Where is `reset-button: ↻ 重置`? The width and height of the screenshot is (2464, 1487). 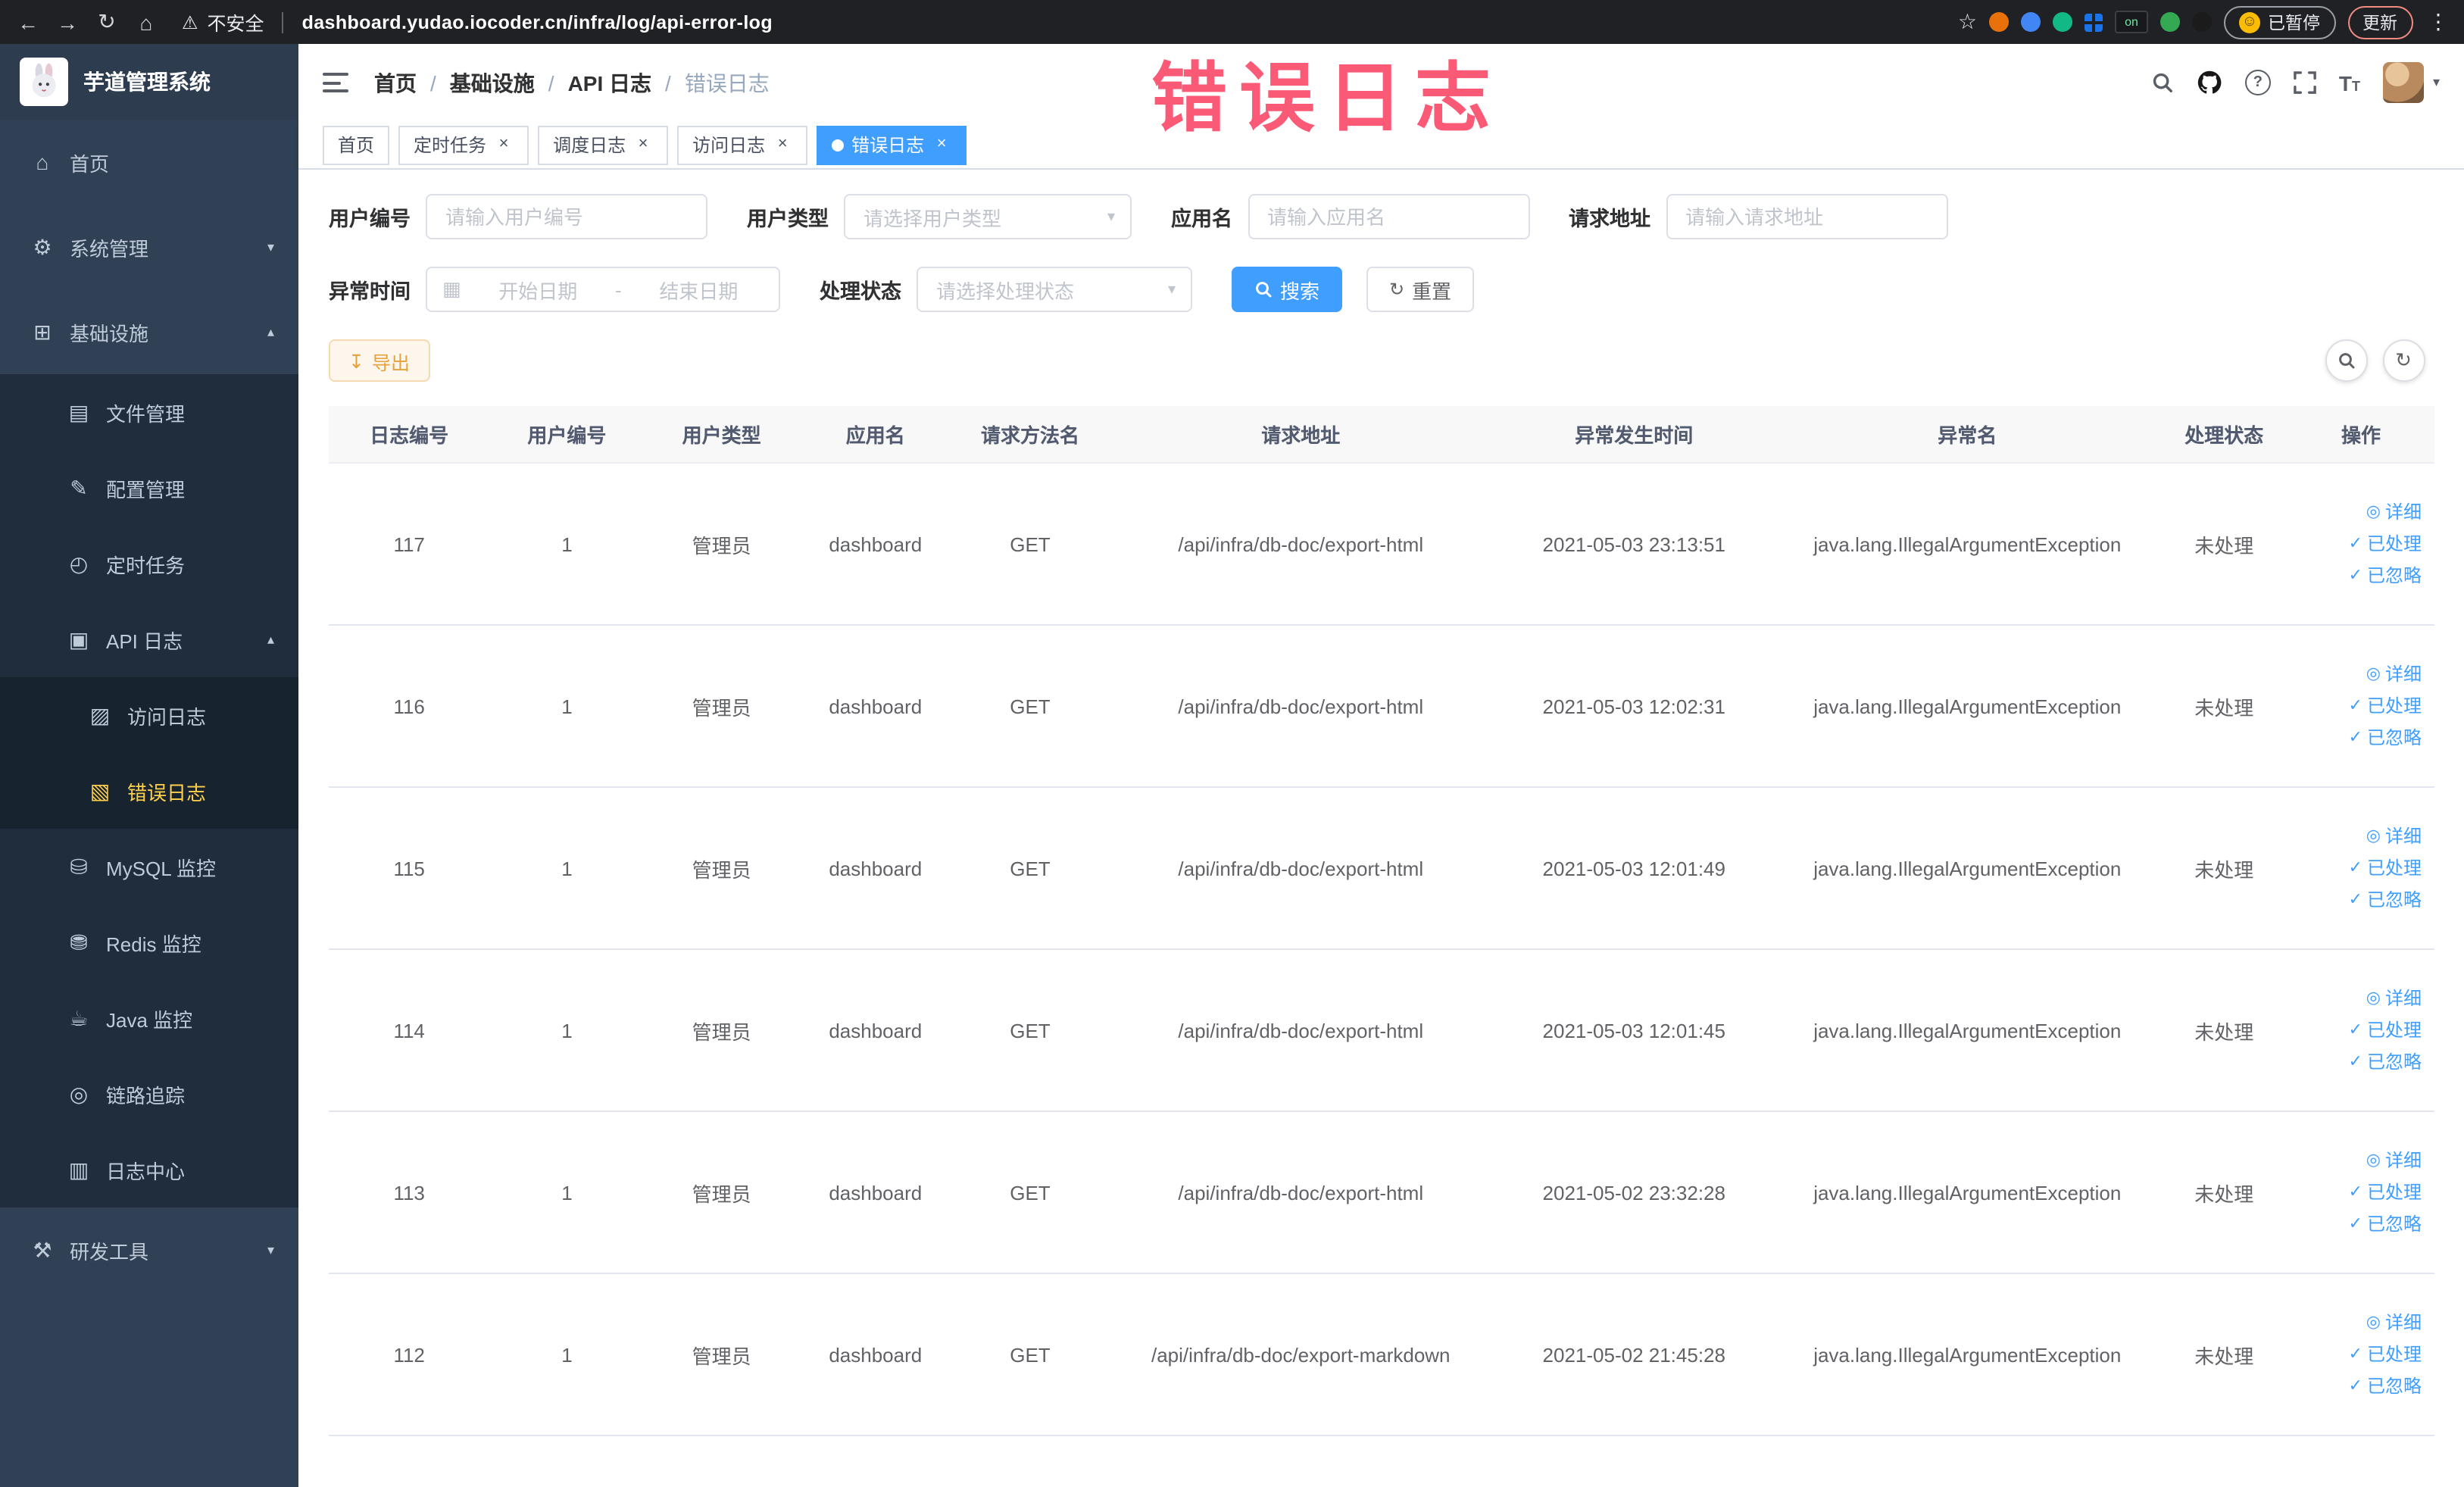 reset-button: ↻ 重置 is located at coordinates (1420, 289).